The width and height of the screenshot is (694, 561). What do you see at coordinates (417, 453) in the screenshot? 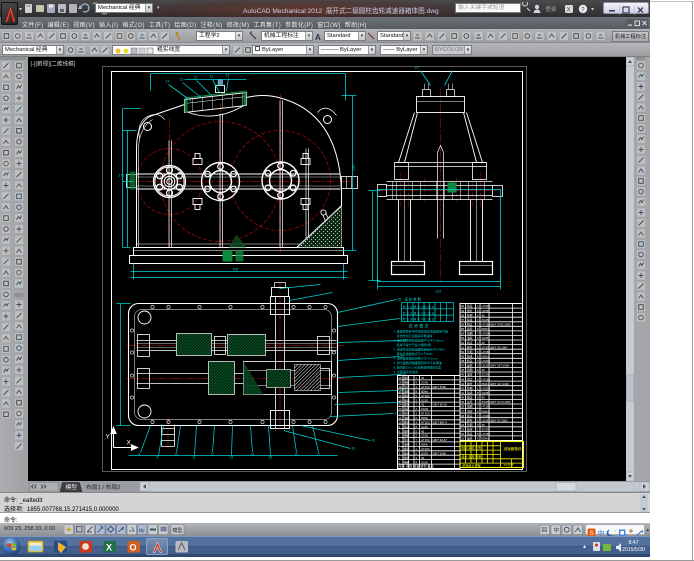
I see `svg-text: 6` at bounding box center [417, 453].